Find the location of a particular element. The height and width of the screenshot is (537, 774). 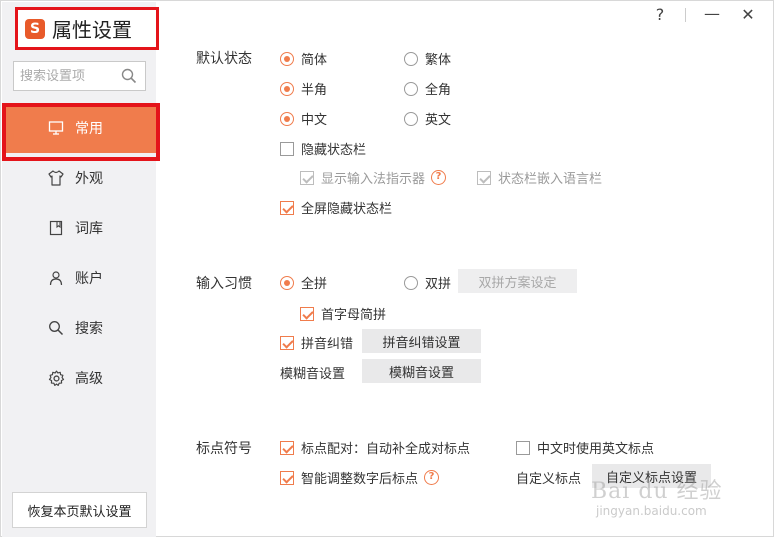

double-pinyin-settings-button: 双拼方案设定 is located at coordinates (517, 281).